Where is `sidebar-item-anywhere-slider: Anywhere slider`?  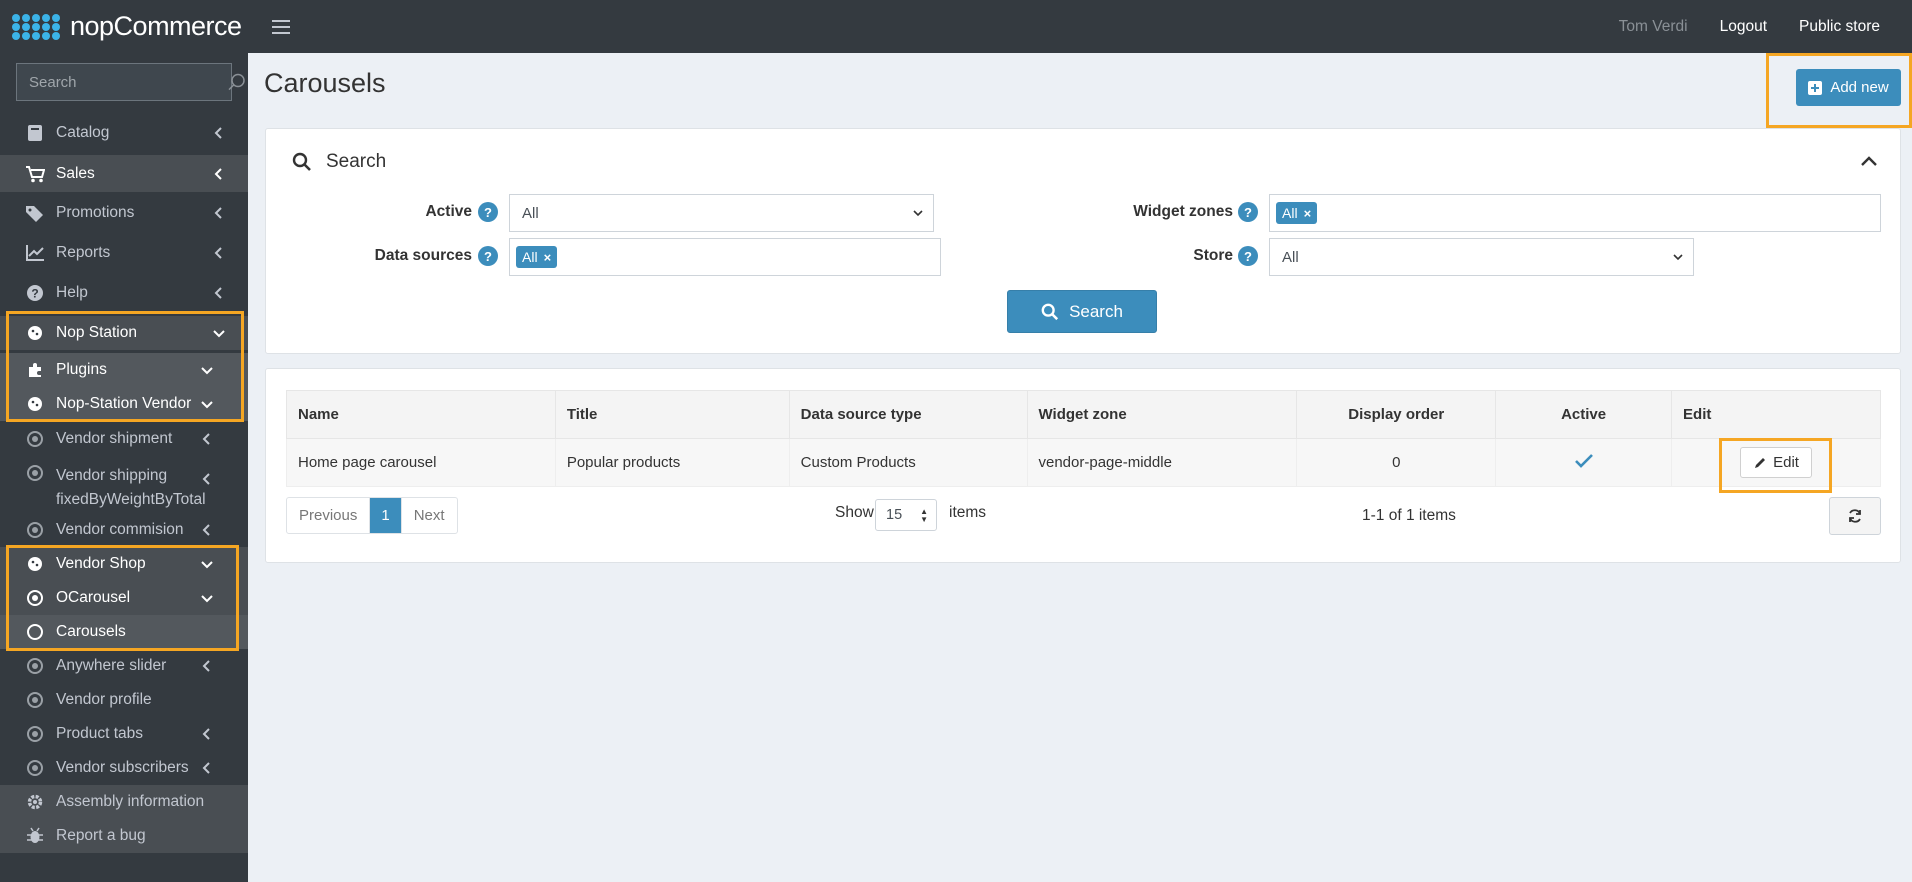 sidebar-item-anywhere-slider: Anywhere slider is located at coordinates (124, 666).